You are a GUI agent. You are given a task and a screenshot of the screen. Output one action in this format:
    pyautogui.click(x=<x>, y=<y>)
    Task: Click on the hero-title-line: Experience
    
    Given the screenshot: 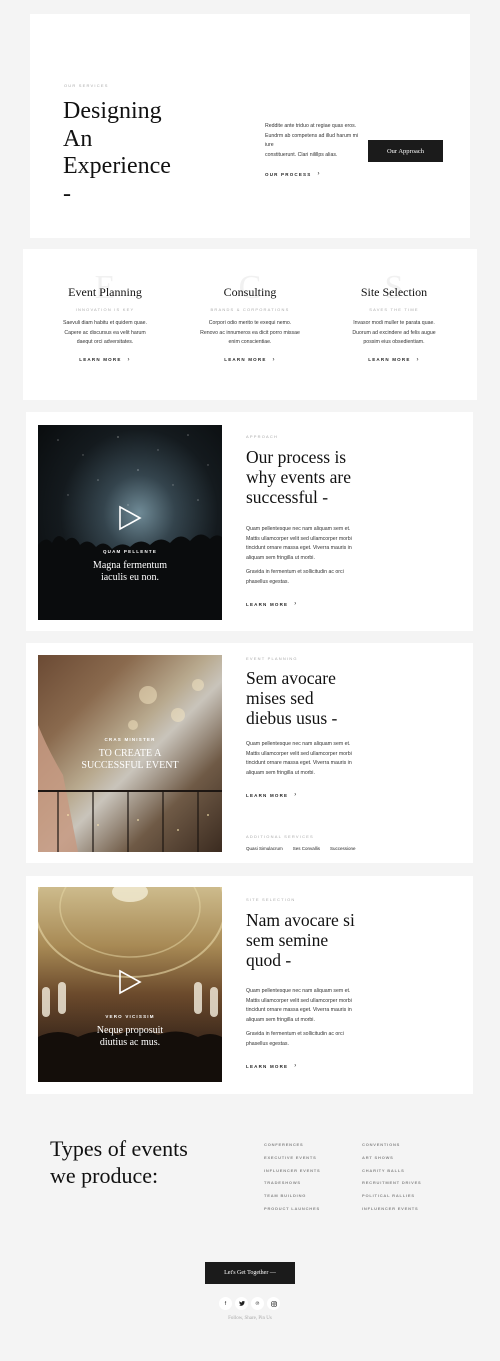 What is the action you would take?
    pyautogui.click(x=117, y=166)
    